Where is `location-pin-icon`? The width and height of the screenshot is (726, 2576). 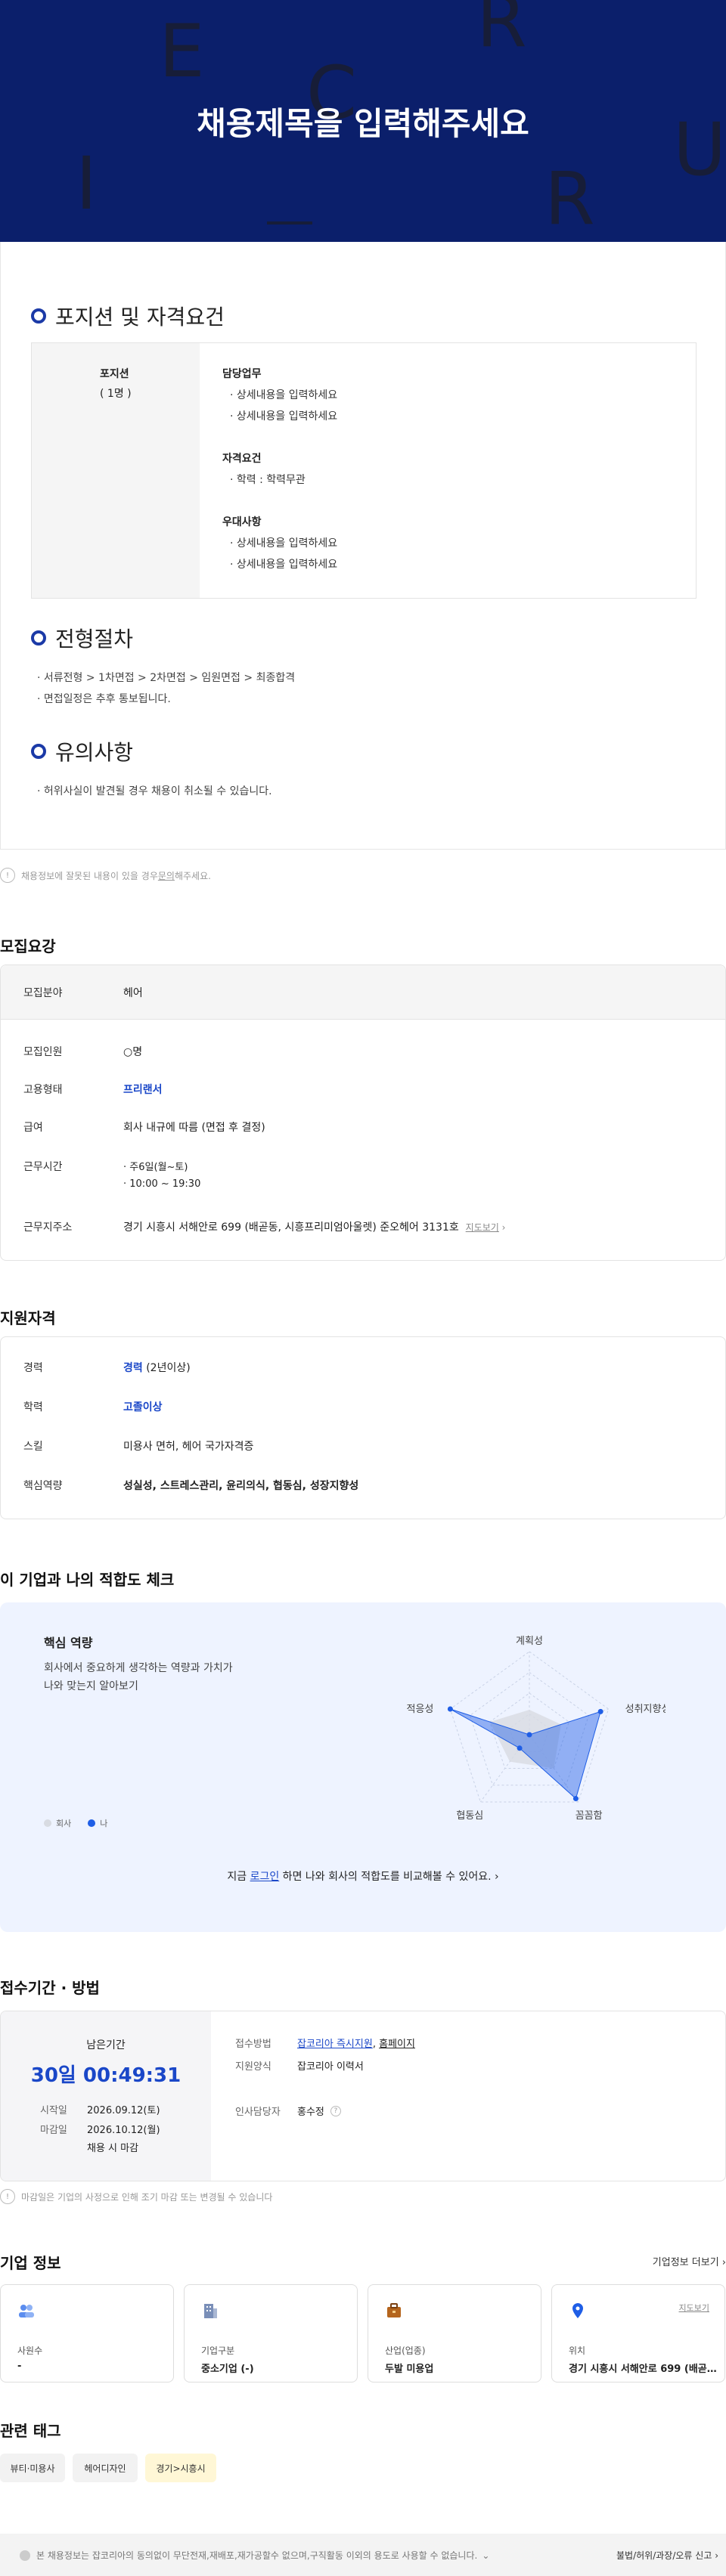
location-pin-icon is located at coordinates (577, 2310).